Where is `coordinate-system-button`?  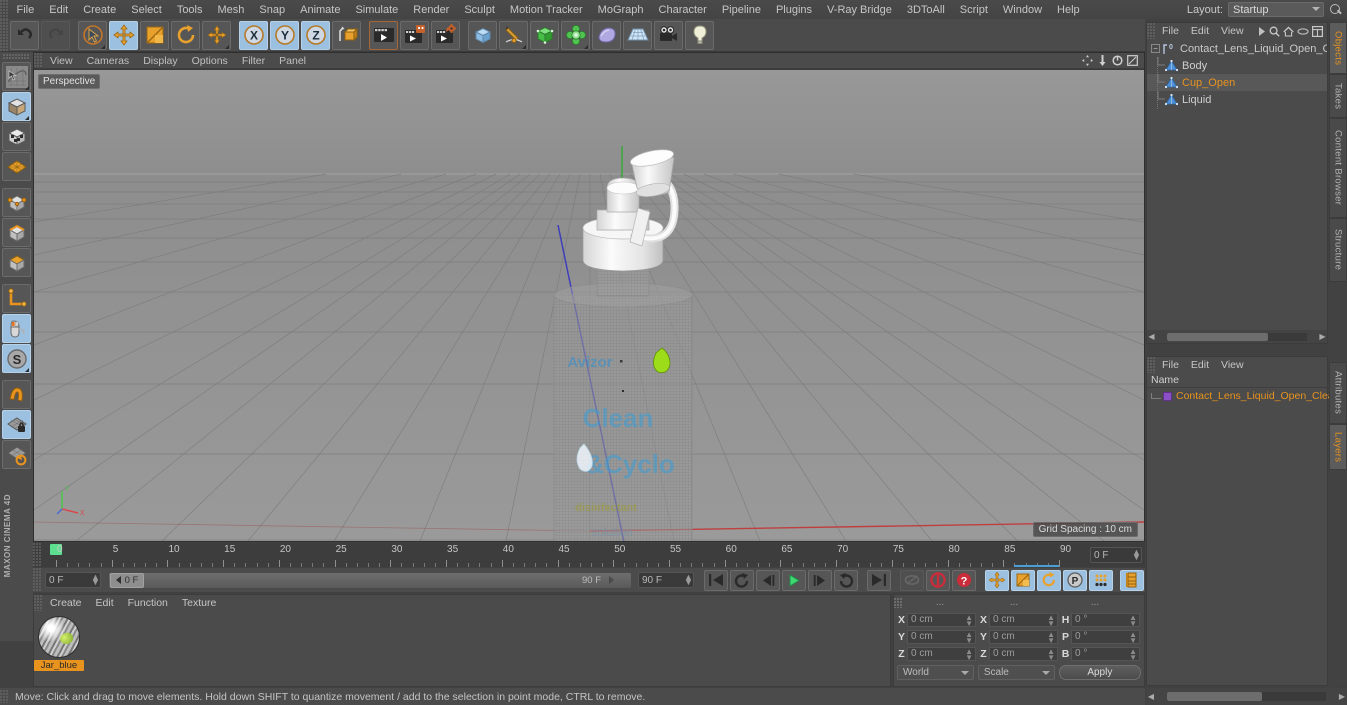 coordinate-system-button is located at coordinates (346, 35).